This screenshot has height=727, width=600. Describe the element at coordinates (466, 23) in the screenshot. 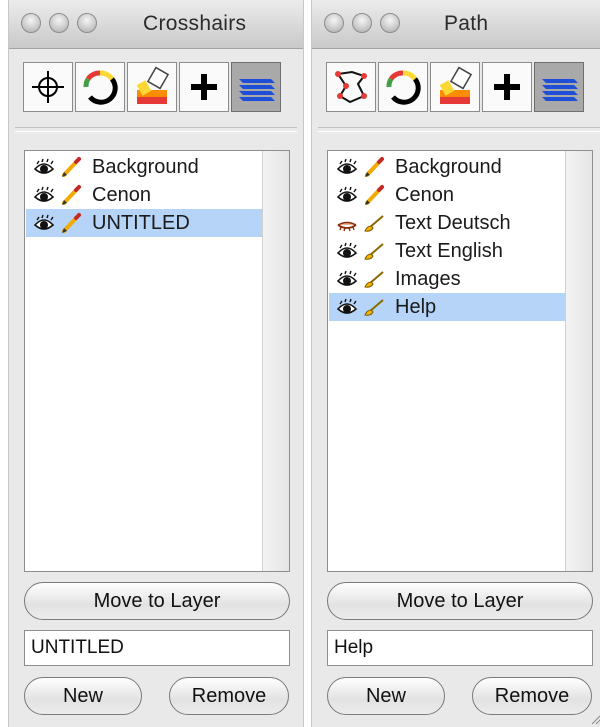

I see `window-title: Path` at that location.